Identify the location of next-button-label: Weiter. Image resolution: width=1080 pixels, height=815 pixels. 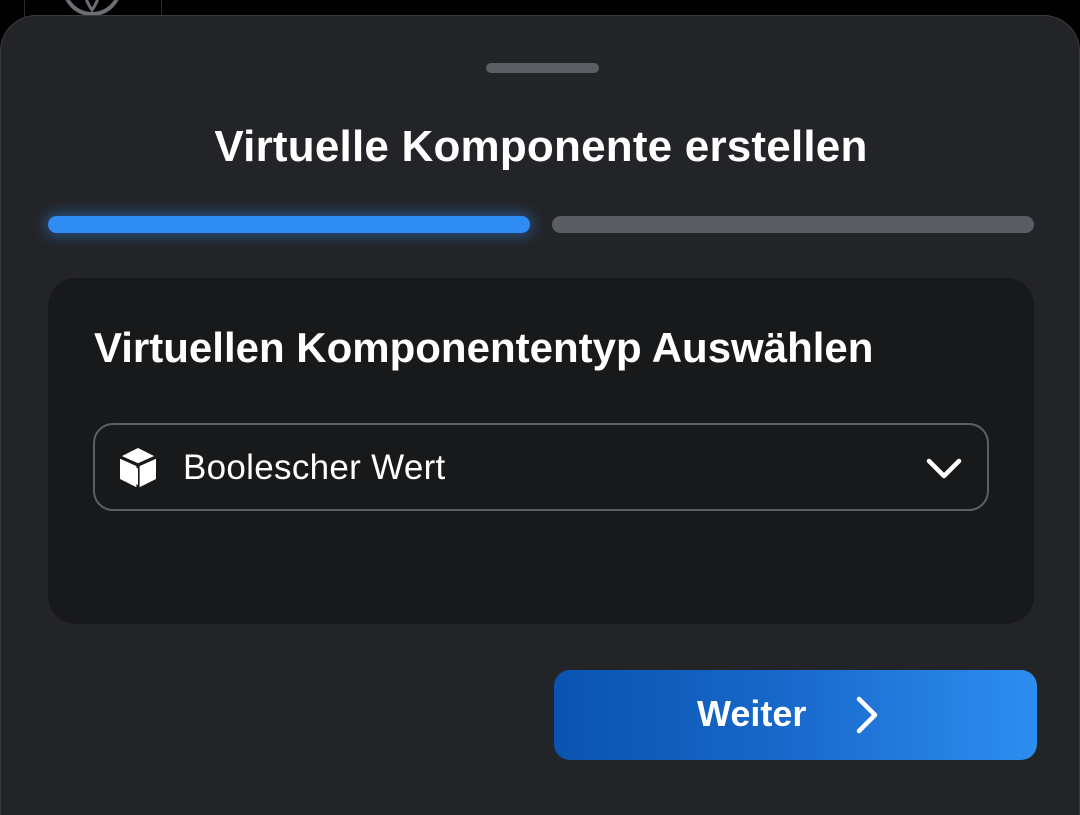
(752, 713).